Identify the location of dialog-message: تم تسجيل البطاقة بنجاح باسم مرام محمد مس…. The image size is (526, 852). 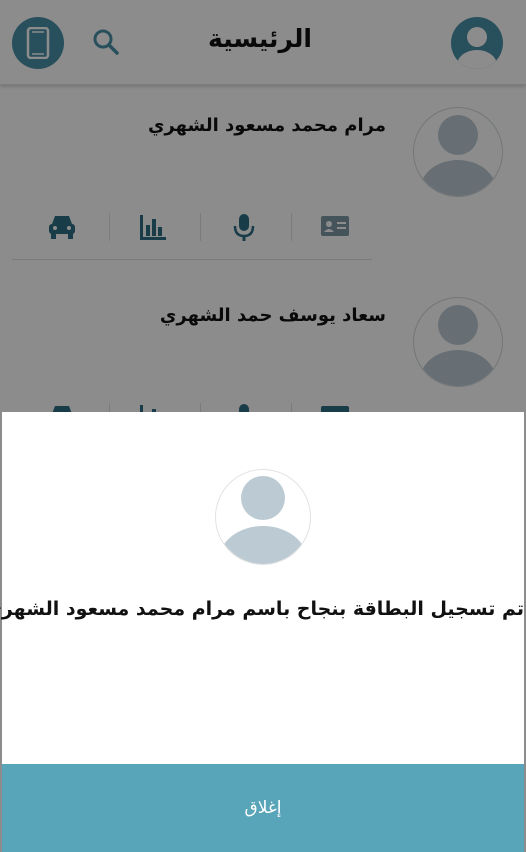
(262, 609).